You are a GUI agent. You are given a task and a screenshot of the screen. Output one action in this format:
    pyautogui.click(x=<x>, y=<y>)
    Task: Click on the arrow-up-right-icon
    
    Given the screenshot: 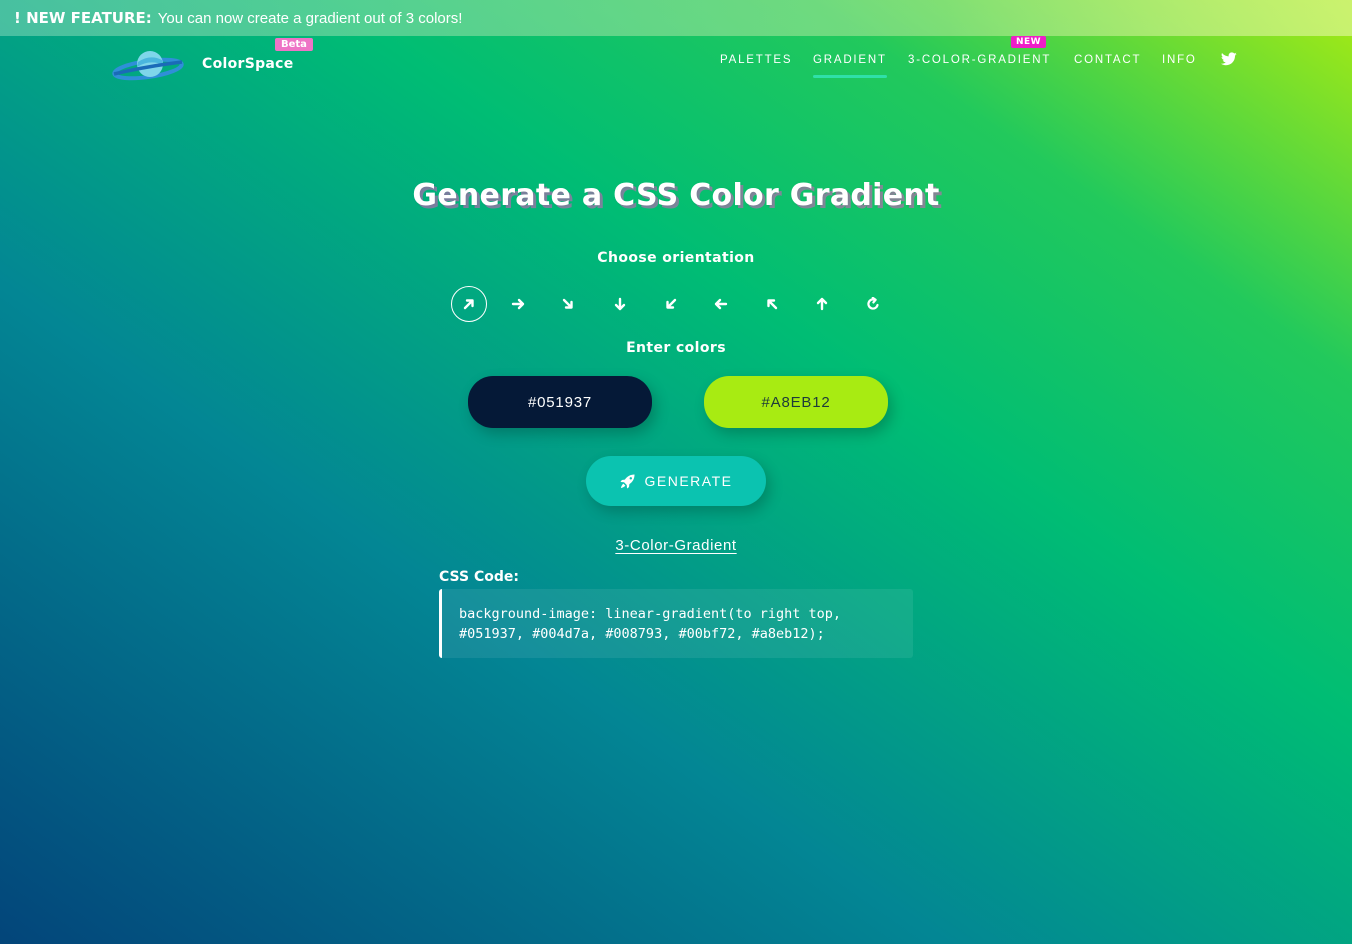 What is the action you would take?
    pyautogui.click(x=468, y=304)
    